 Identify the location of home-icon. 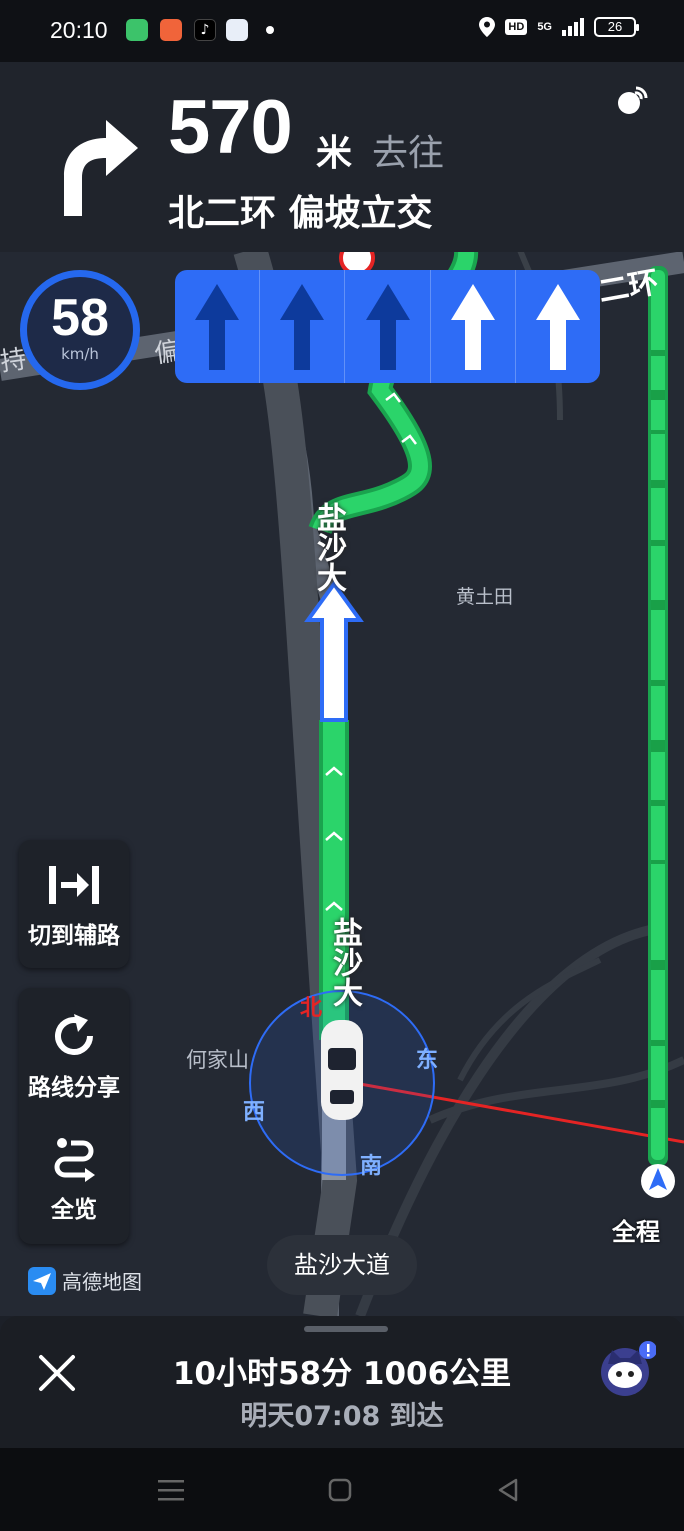
(340, 1490).